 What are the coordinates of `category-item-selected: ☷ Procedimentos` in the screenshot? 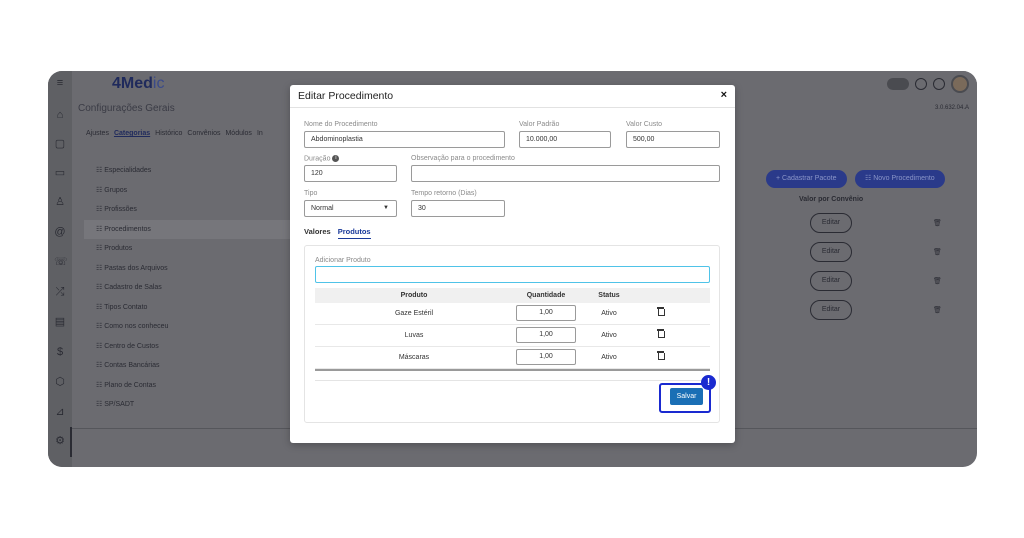 It's located at (189, 229).